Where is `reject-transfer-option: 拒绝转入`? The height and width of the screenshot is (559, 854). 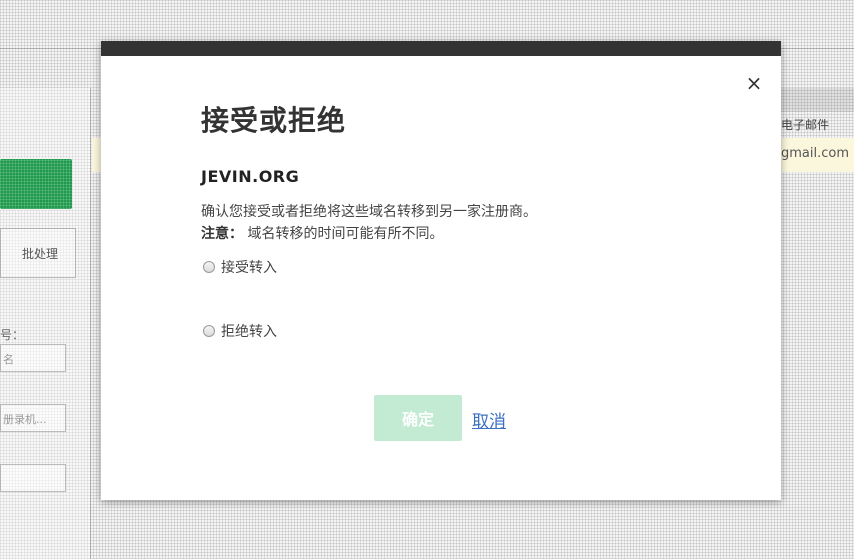
reject-transfer-option: 拒绝转入 is located at coordinates (240, 331).